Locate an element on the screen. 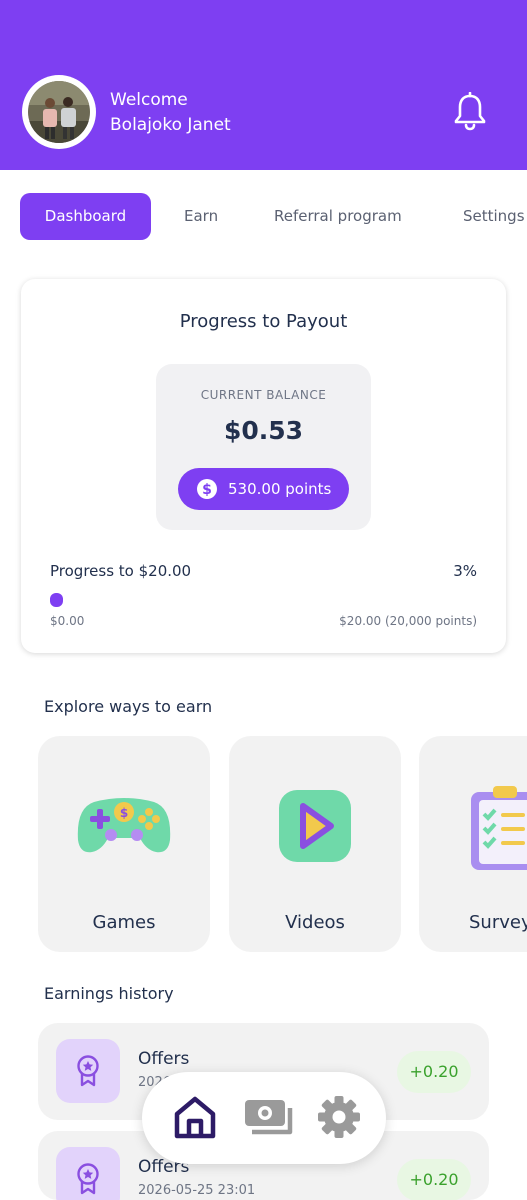 Image resolution: width=527 pixels, height=1200 pixels. welcome-block: Welcome Bolajoko Janet is located at coordinates (170, 113).